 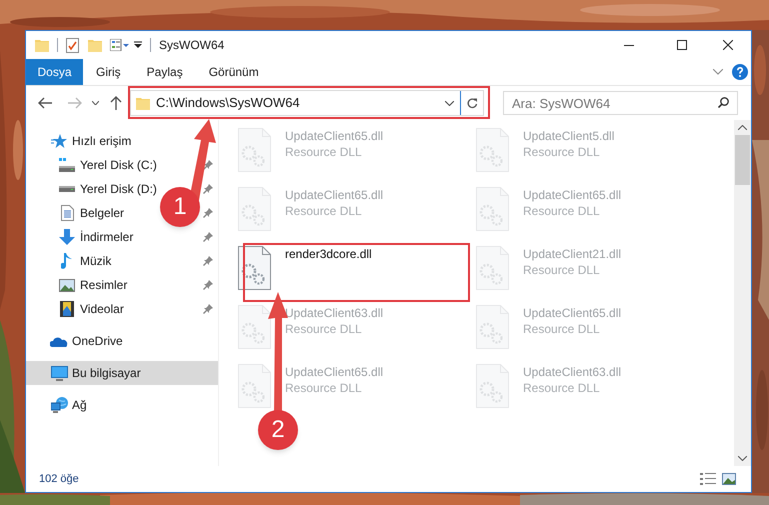 What do you see at coordinates (742, 458) in the screenshot?
I see `scroll-down-icon` at bounding box center [742, 458].